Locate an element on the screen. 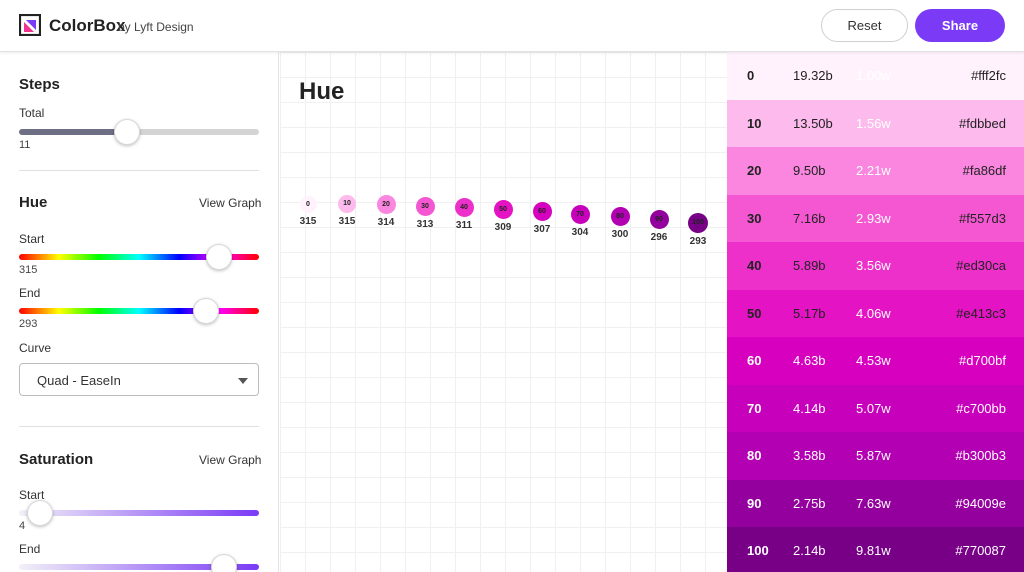  swatch-hex-code: #fdbbed is located at coordinates (982, 123).